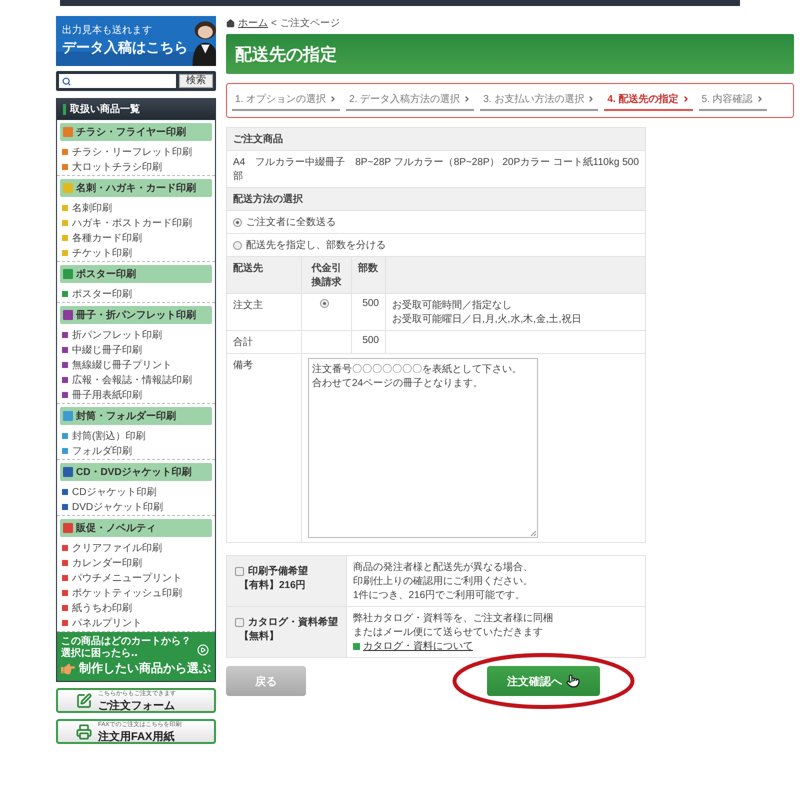 Image resolution: width=800 pixels, height=800 pixels. Describe the element at coordinates (107, 30) in the screenshot. I see `banner-caption: 出力見本も送れます` at that location.